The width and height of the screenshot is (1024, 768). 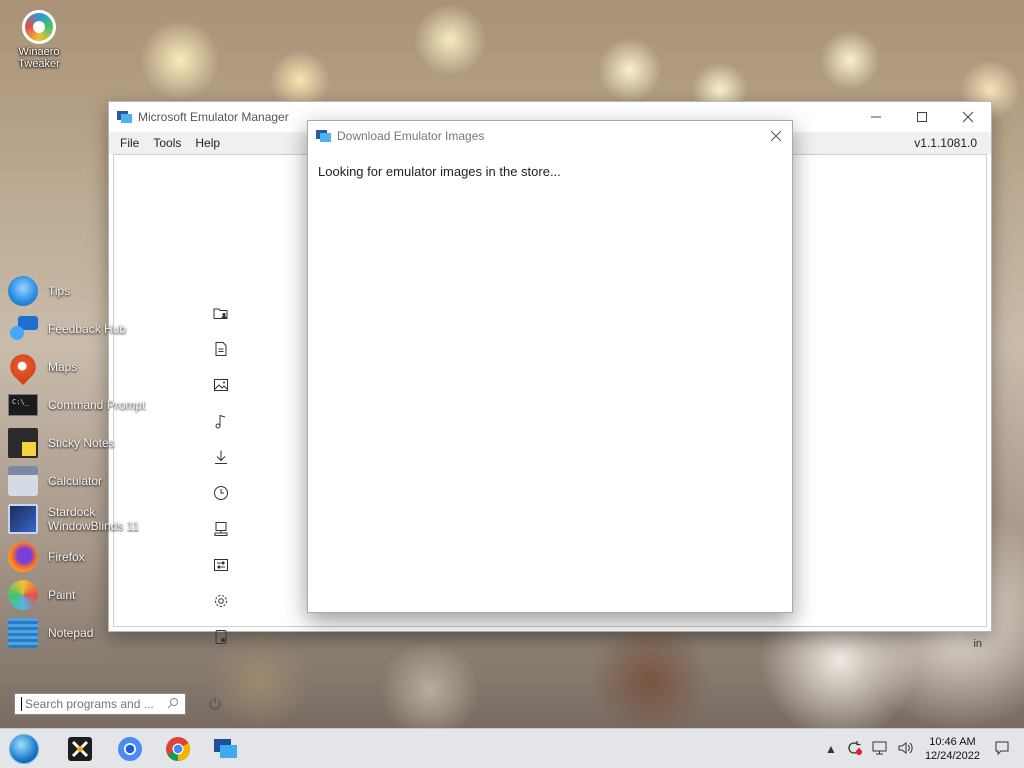 I want to click on start-item-label: Stardock WindowBlinds 11, so click(x=94, y=519).